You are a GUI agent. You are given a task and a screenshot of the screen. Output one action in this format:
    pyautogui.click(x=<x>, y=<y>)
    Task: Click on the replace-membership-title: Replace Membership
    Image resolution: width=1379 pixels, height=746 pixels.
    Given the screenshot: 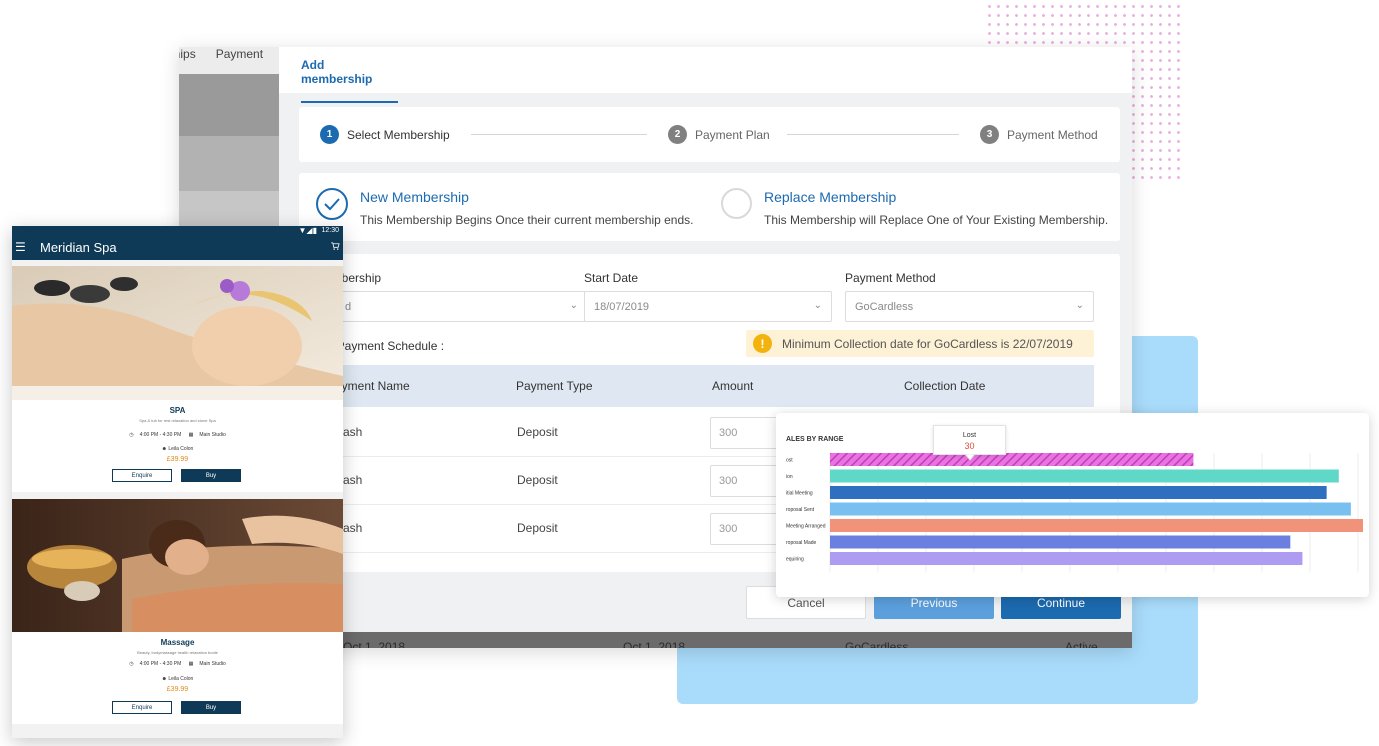 What is the action you would take?
    pyautogui.click(x=830, y=197)
    